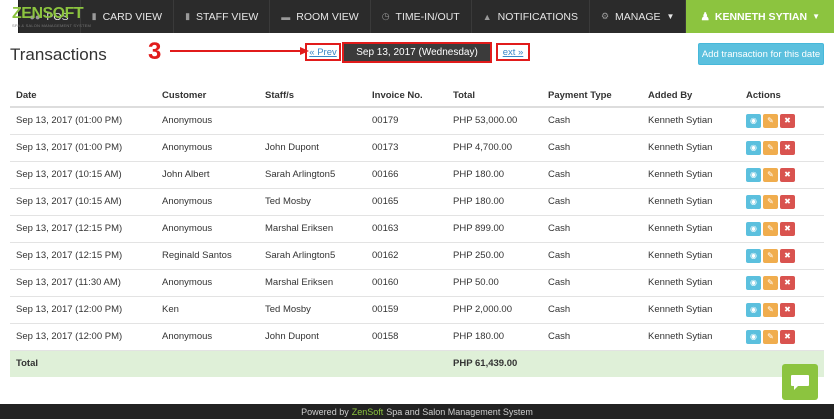 The image size is (834, 419). What do you see at coordinates (128, 16) in the screenshot?
I see `nav-card-view: ▮ CARD VIEW` at bounding box center [128, 16].